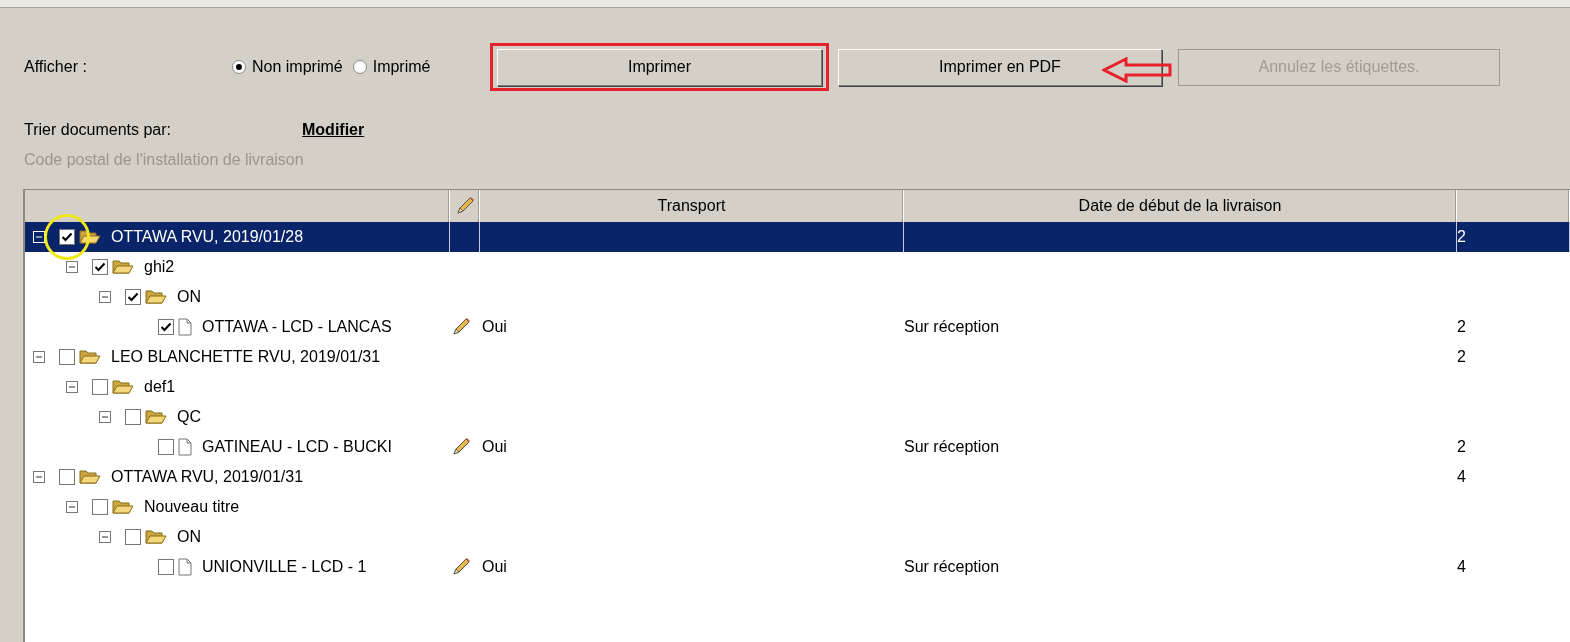 This screenshot has width=1570, height=642. What do you see at coordinates (1180, 206) in the screenshot?
I see `column-header: Date de début de la livraison` at bounding box center [1180, 206].